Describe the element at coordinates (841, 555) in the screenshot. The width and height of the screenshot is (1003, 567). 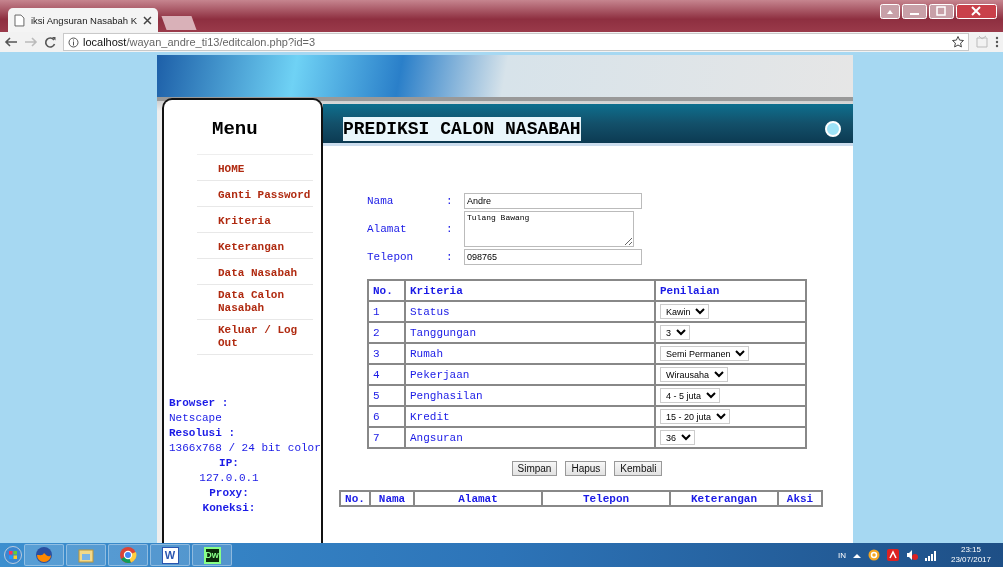
I see `language-indicator: IN` at that location.